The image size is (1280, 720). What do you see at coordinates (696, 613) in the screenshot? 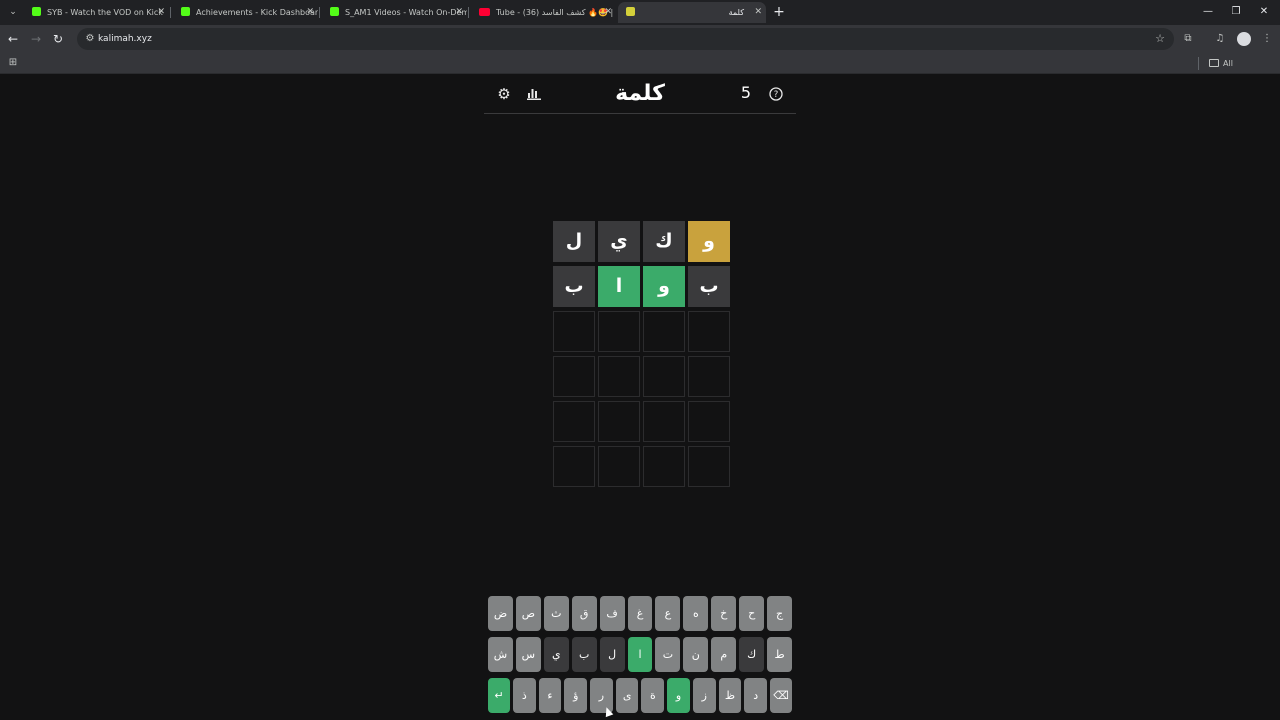
I see `keyboard-key: ه` at bounding box center [696, 613].